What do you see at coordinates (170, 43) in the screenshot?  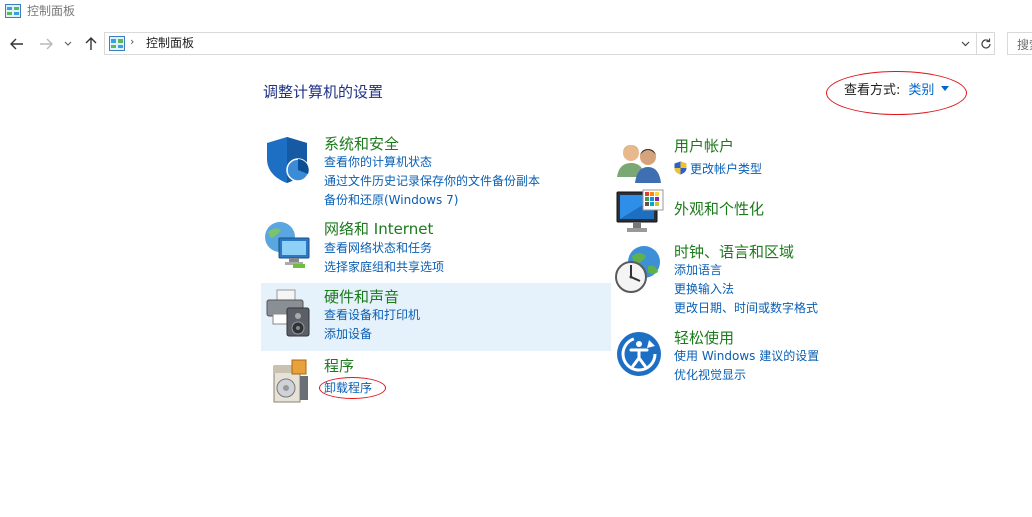 I see `breadcrumb-control-panel: 控制面板` at bounding box center [170, 43].